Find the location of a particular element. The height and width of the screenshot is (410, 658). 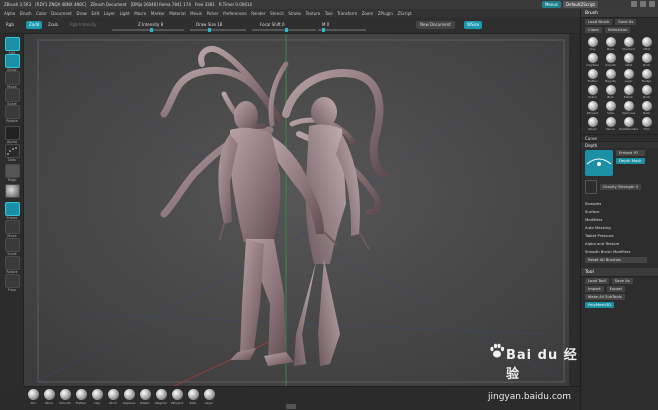

rotate-view-button is located at coordinates (12, 263).